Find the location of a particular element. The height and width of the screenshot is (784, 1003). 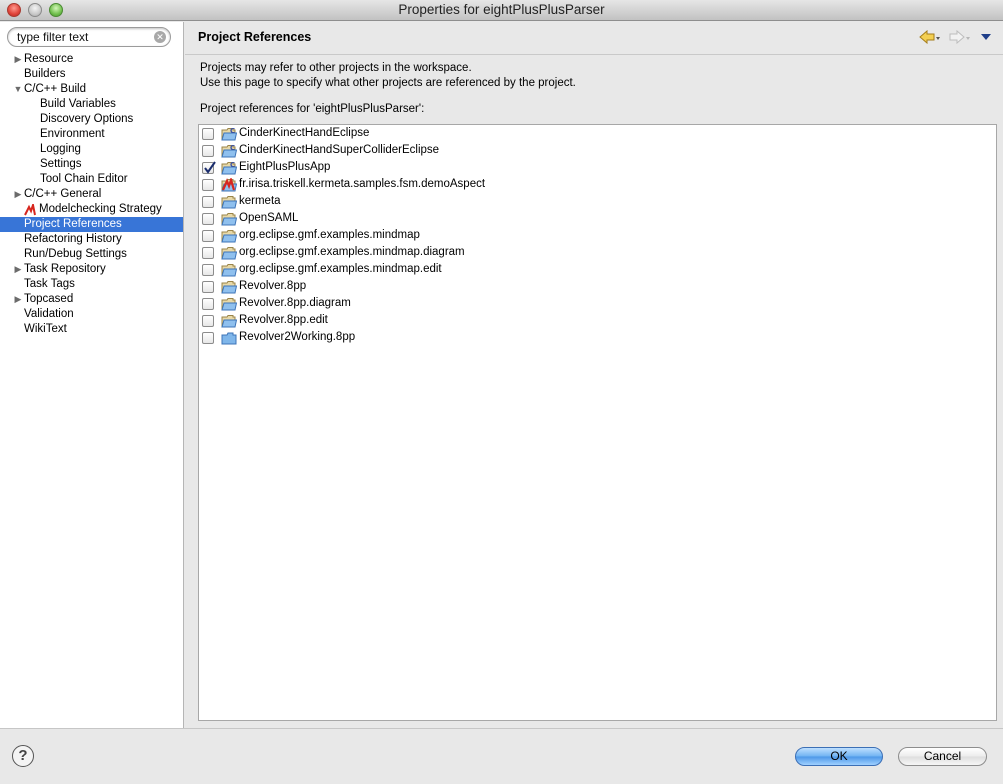

project-row: C CinderKinectHandSuperColliderEclipse is located at coordinates (594, 151).